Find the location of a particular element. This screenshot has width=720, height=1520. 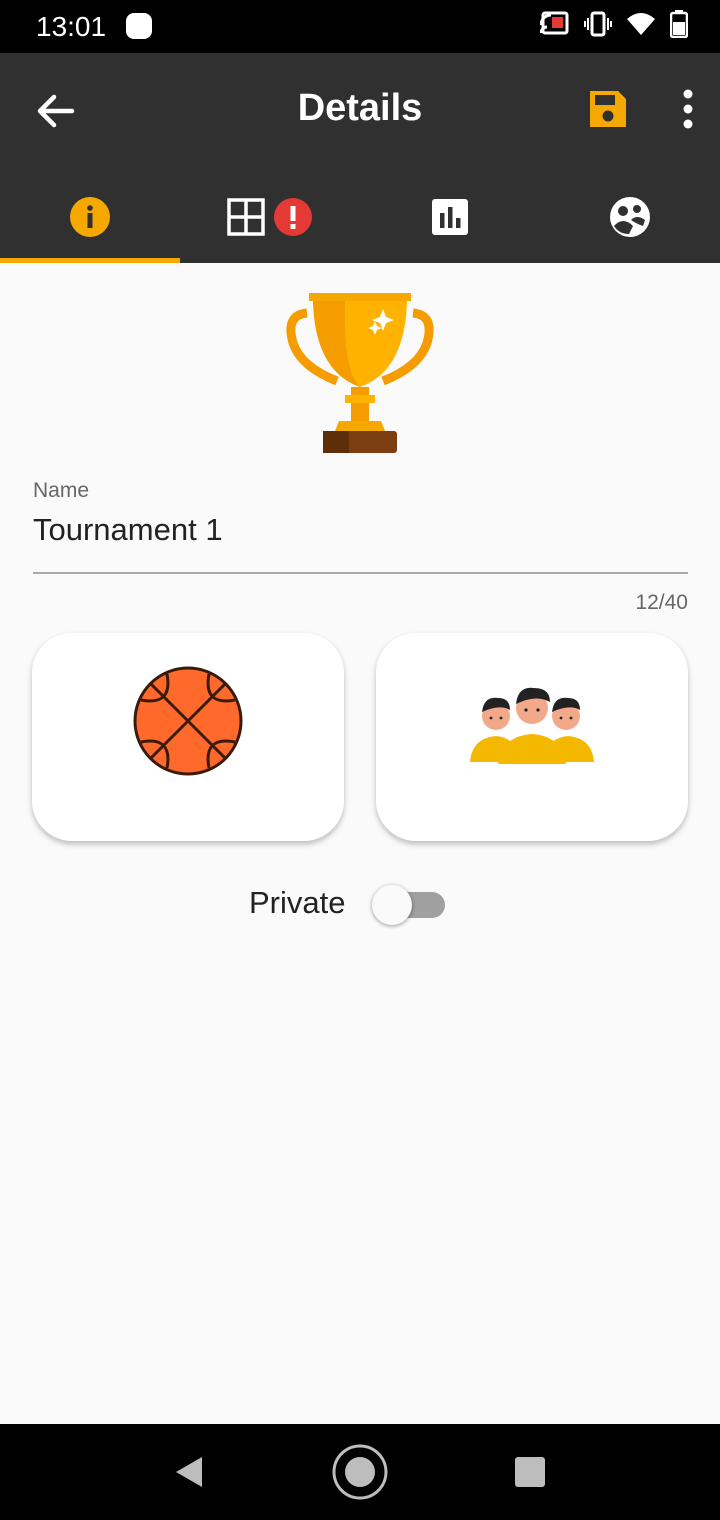

recents-square-icon is located at coordinates (530, 1472).